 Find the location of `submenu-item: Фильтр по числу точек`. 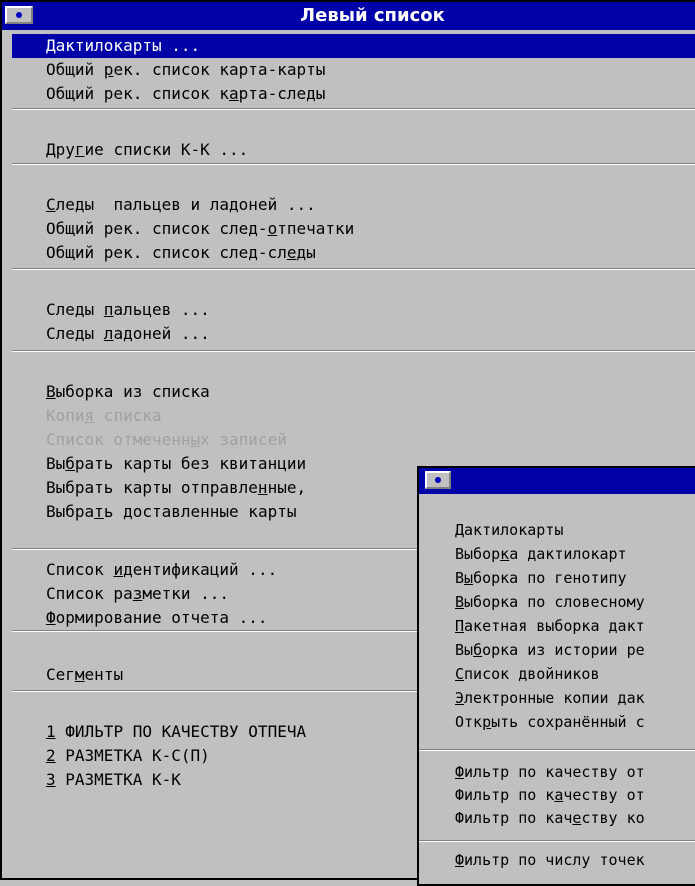

submenu-item: Фильтр по числу точек is located at coordinates (557, 860).